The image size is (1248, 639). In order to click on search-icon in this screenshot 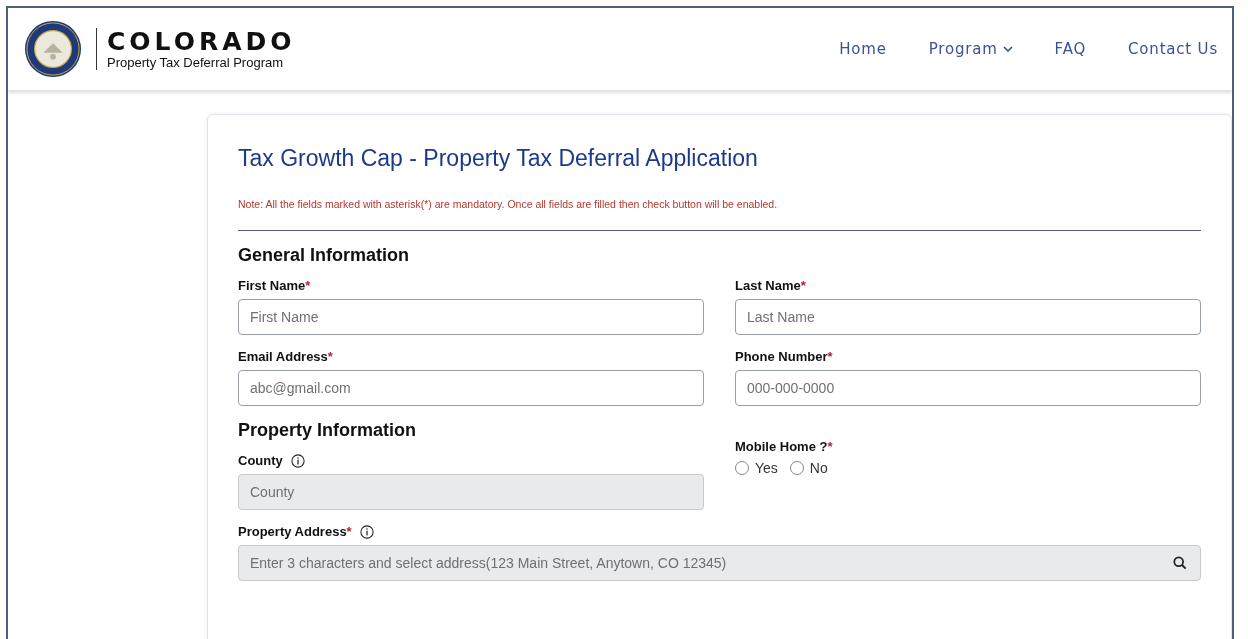, I will do `click(1180, 563)`.